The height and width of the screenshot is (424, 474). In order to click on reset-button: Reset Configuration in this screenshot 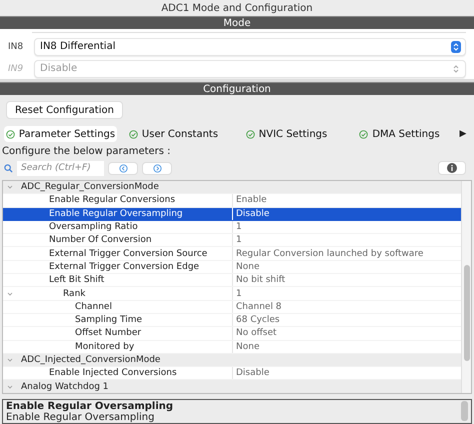, I will do `click(64, 110)`.